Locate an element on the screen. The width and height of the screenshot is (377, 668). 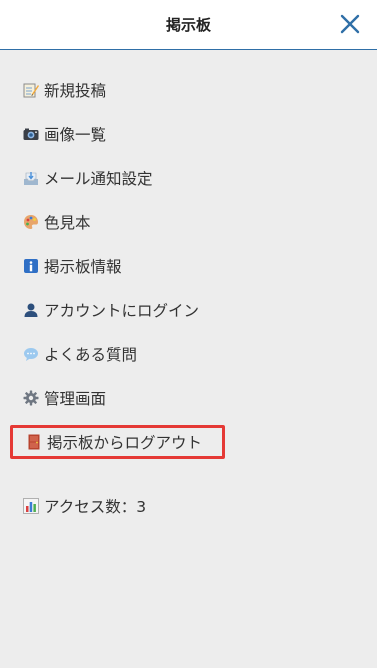
menu-item-new-post: 新規投稿 is located at coordinates (188, 90).